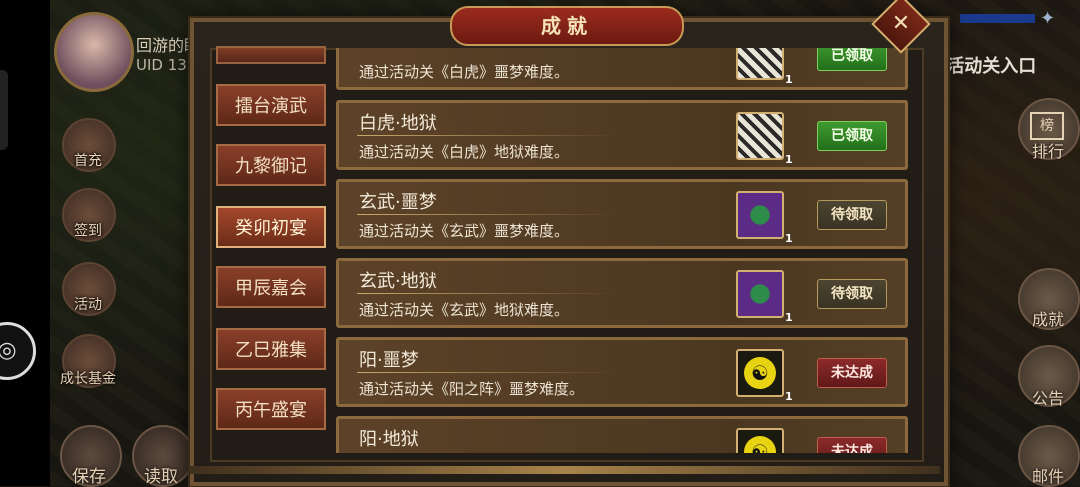 The width and height of the screenshot is (1080, 487). What do you see at coordinates (1047, 476) in the screenshot?
I see `mail-label: 邮件` at bounding box center [1047, 476].